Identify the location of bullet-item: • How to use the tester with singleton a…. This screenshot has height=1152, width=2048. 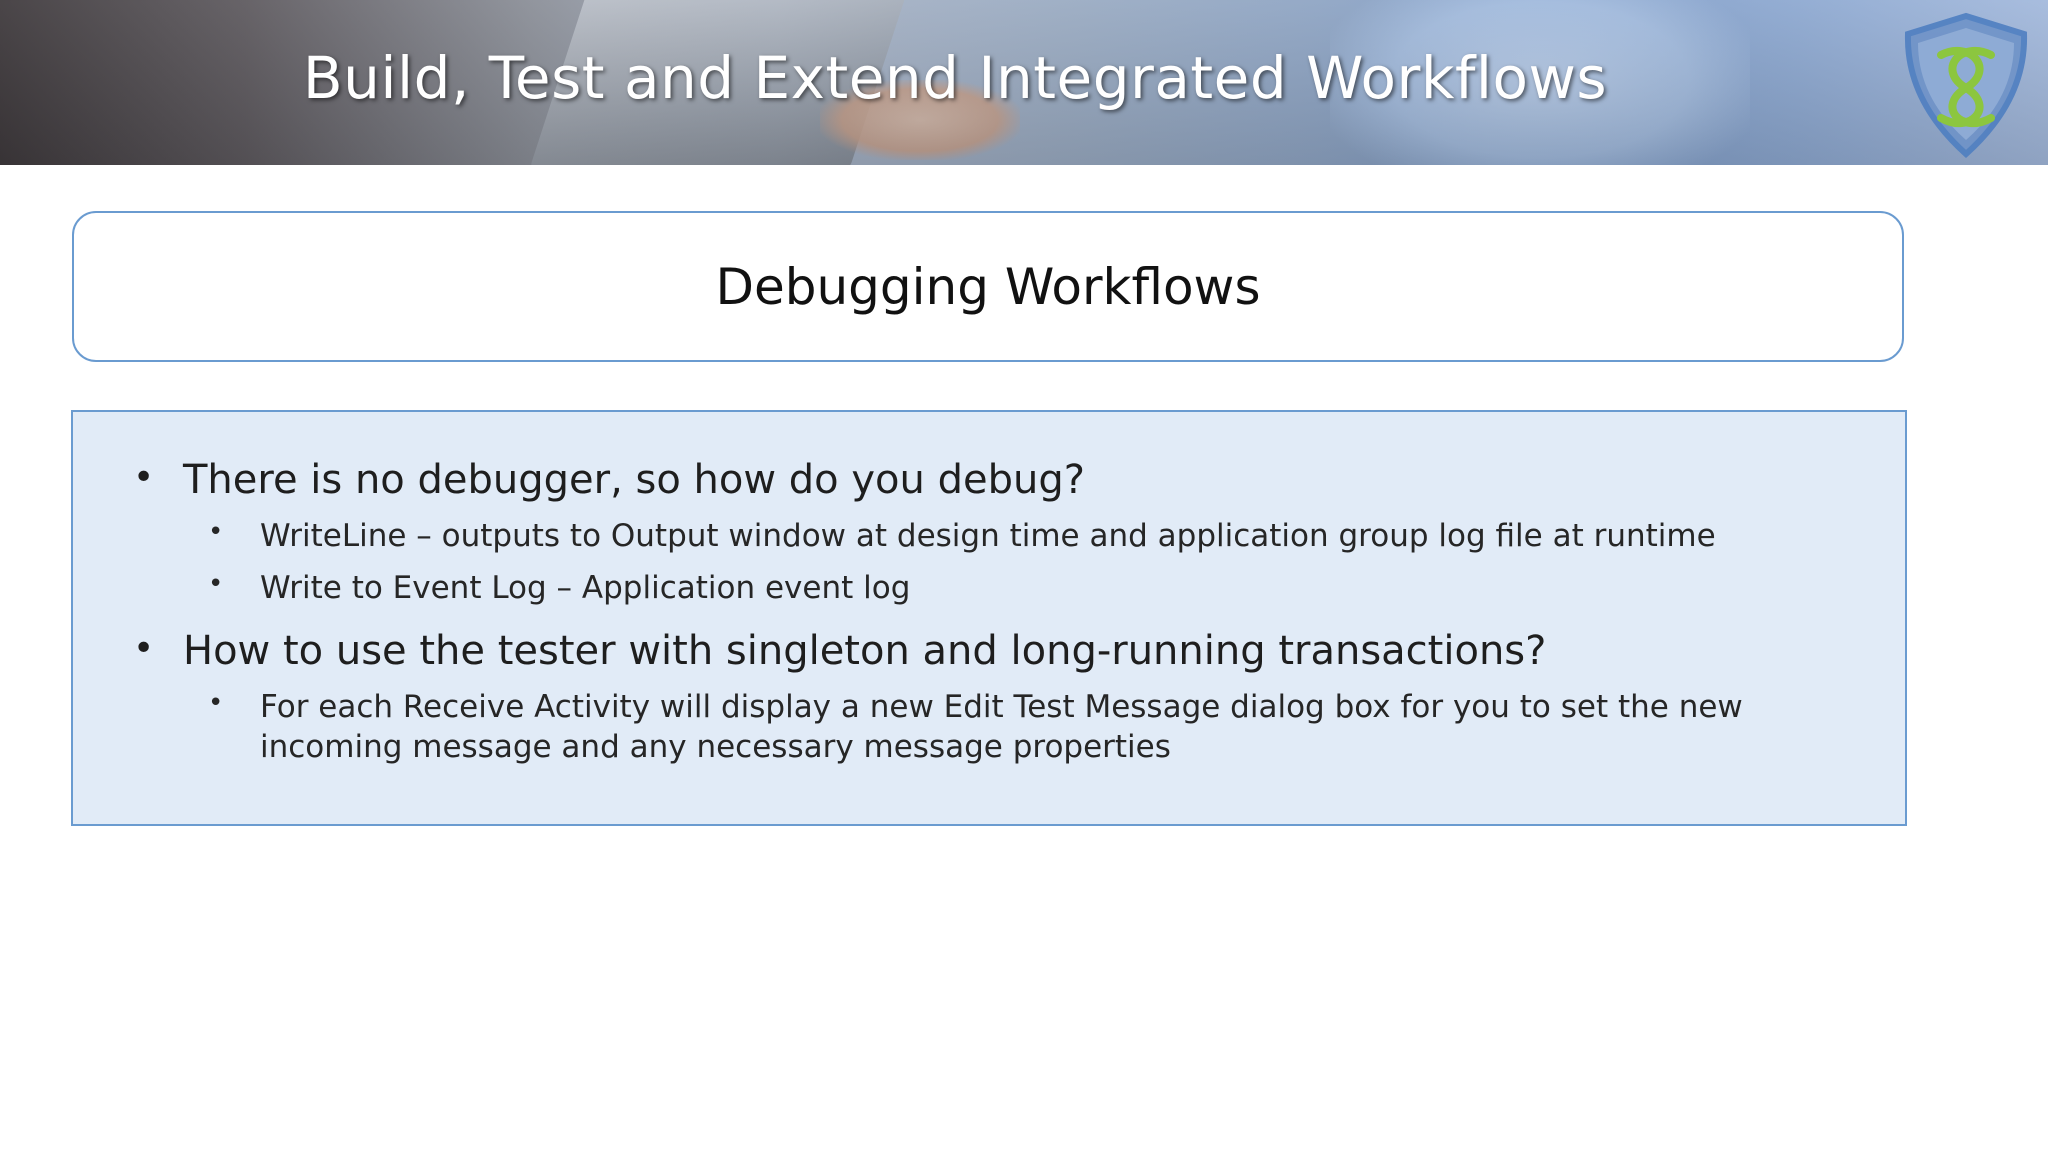
(1004, 651).